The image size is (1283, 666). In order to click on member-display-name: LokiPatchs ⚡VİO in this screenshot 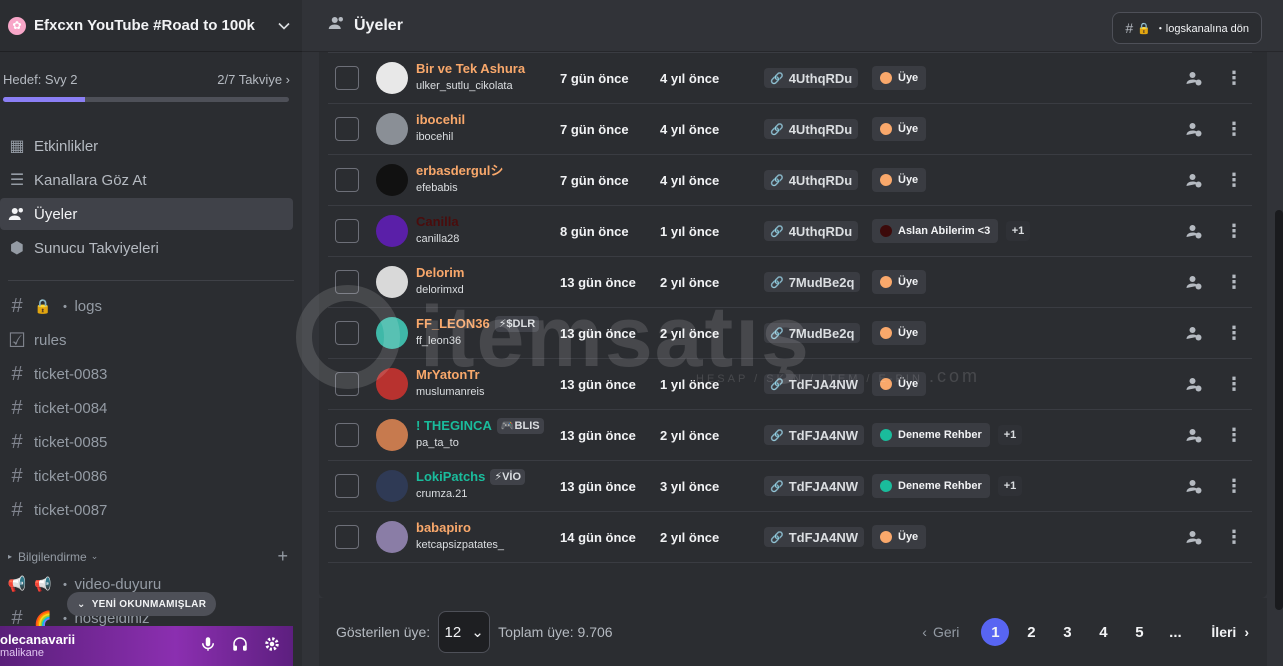, I will do `click(471, 477)`.